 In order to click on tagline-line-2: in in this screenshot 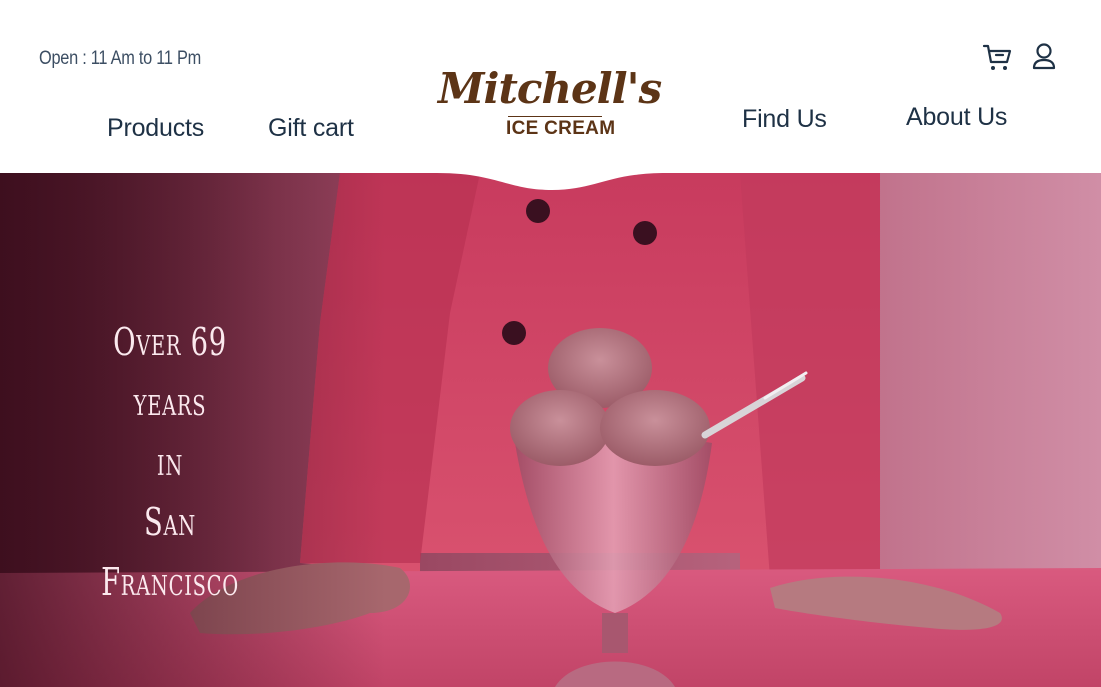, I will do `click(170, 462)`.